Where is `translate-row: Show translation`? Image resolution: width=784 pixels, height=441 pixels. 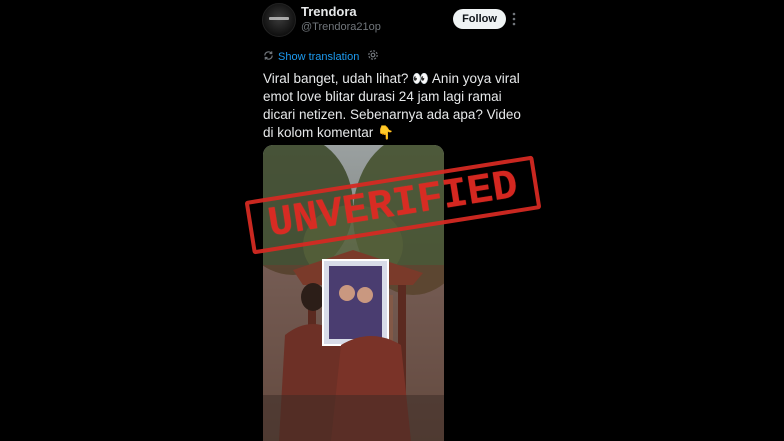 translate-row: Show translation is located at coordinates (321, 57).